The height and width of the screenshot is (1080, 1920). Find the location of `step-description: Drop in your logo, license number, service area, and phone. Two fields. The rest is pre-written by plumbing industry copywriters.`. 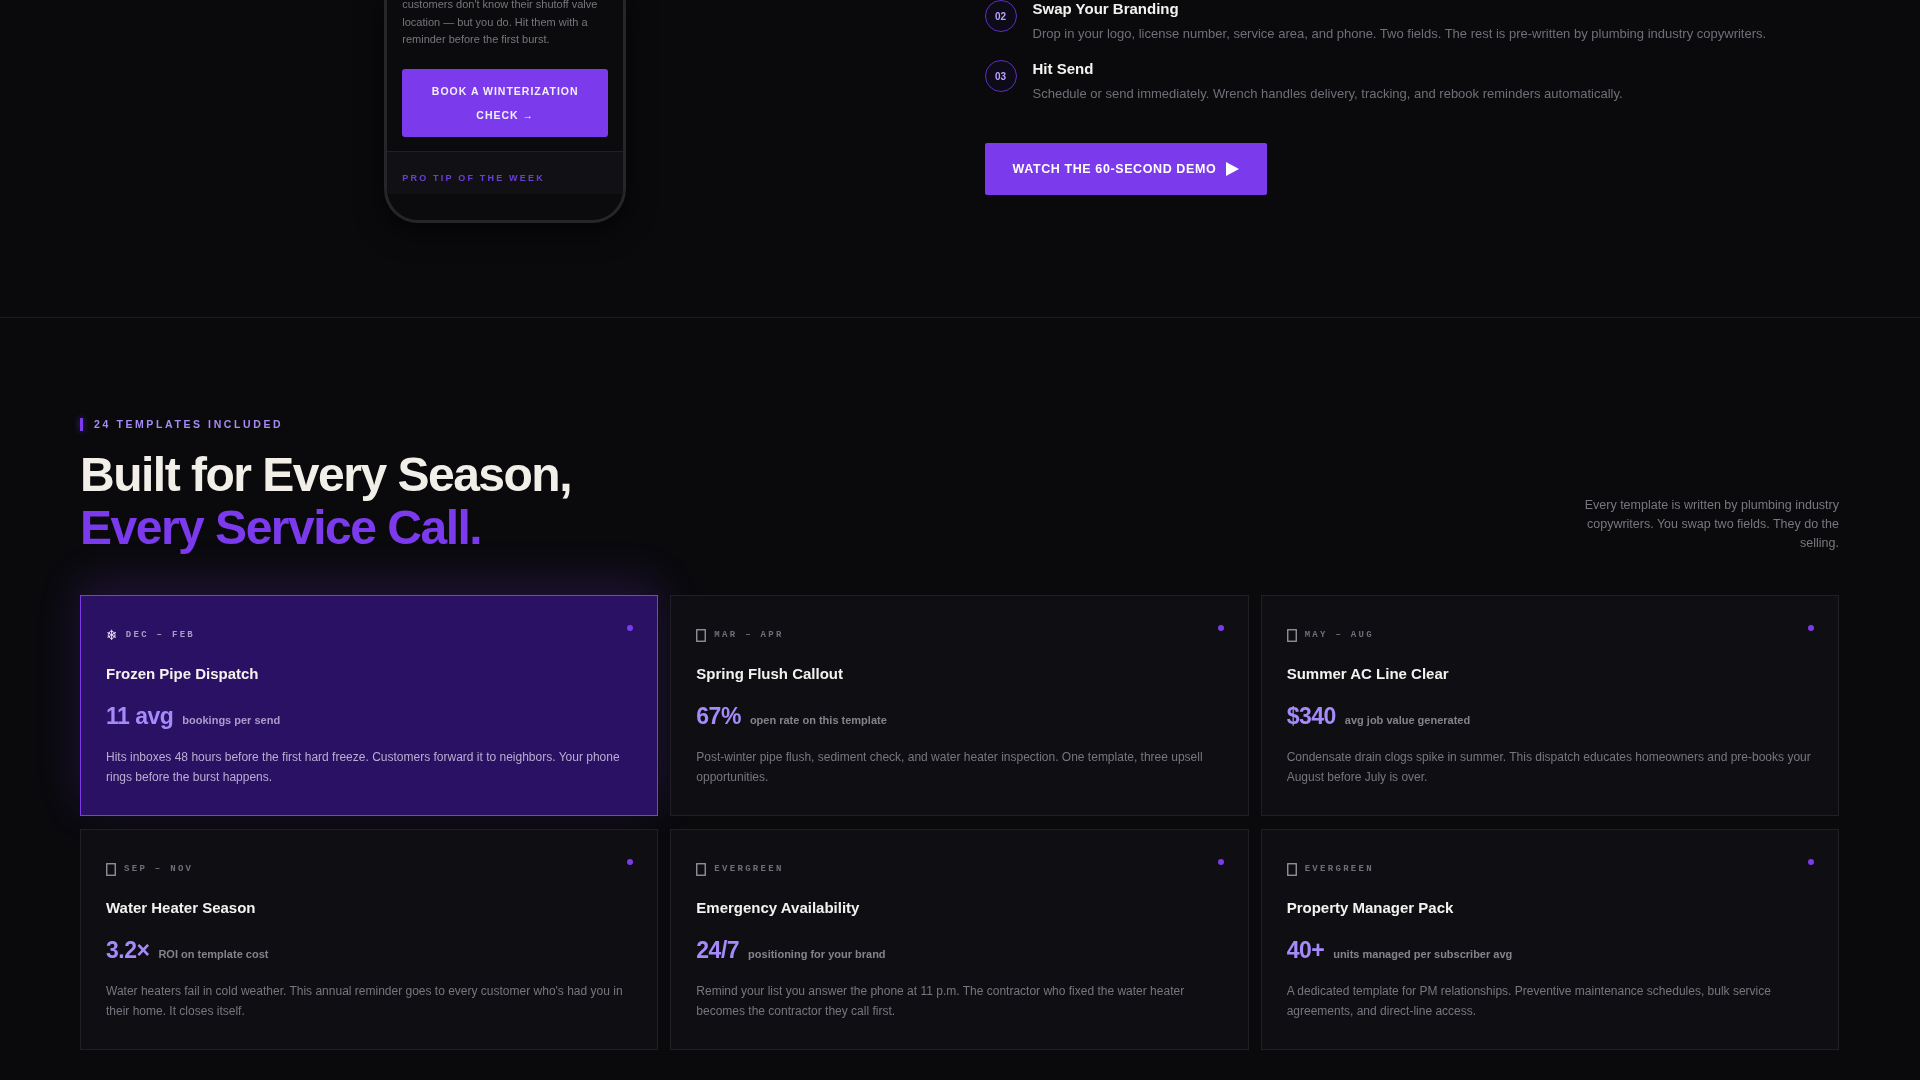

step-description: Drop in your logo, license number, service area, and phone. Two fields. The rest is pre-written by plumbing industry copywriters. is located at coordinates (1399, 34).